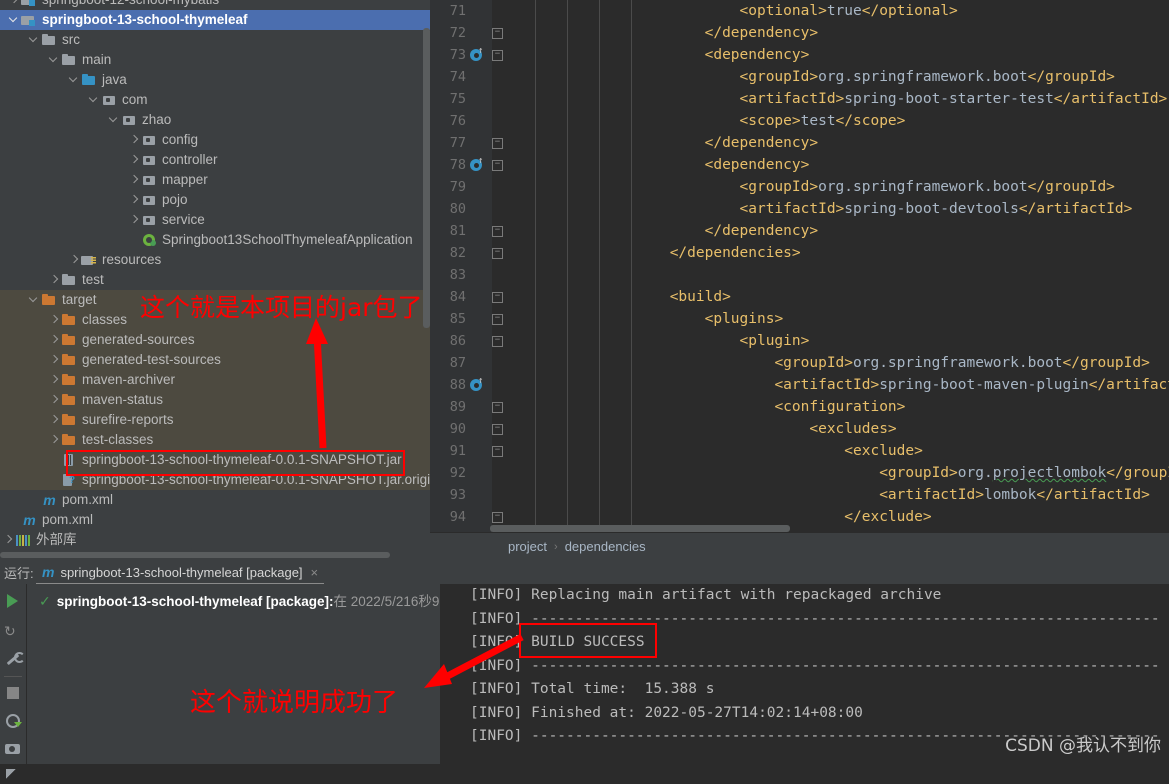 Image resolution: width=1169 pixels, height=784 pixels. I want to click on code-line: 82 − </dependencies>, so click(799, 253).